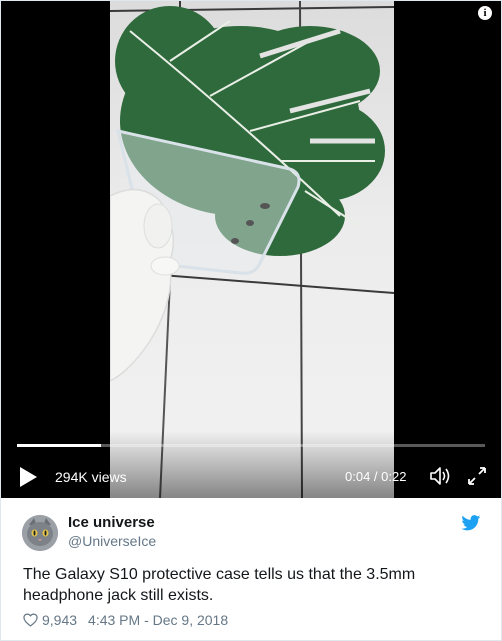 This screenshot has height=641, width=502. What do you see at coordinates (91, 477) in the screenshot?
I see `view-count: 294K views` at bounding box center [91, 477].